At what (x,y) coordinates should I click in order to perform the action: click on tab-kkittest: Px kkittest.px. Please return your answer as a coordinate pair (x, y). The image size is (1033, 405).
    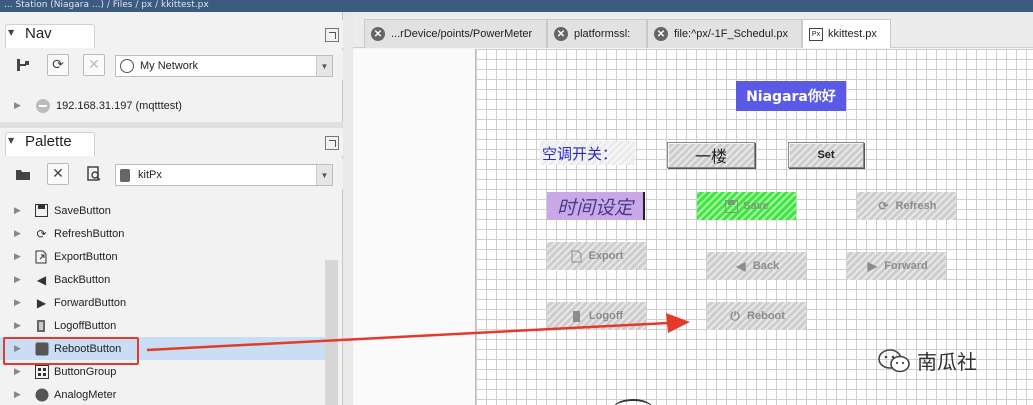
    Looking at the image, I should click on (846, 33).